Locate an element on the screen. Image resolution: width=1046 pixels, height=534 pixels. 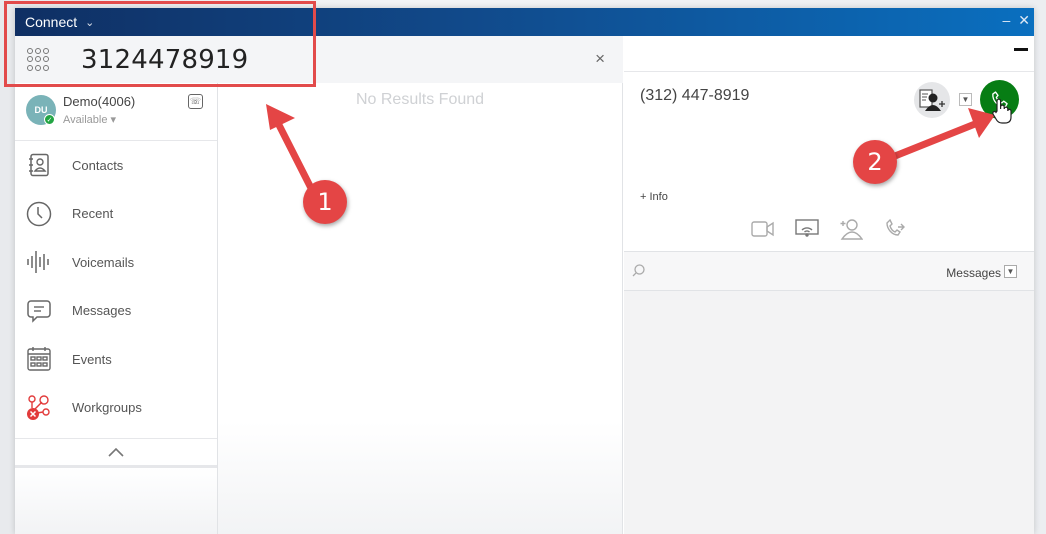
more-info-link: + Info is located at coordinates (654, 197).